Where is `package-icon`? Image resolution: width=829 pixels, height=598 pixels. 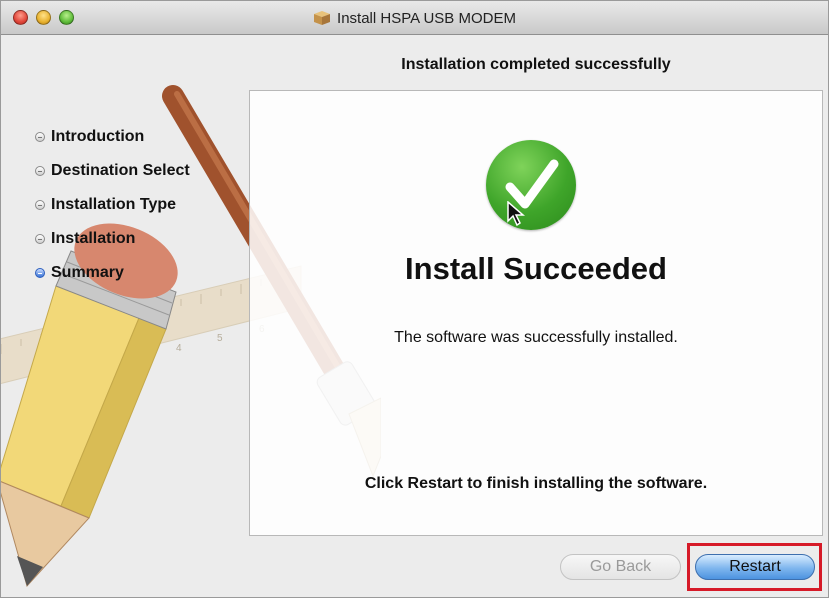
package-icon is located at coordinates (322, 18).